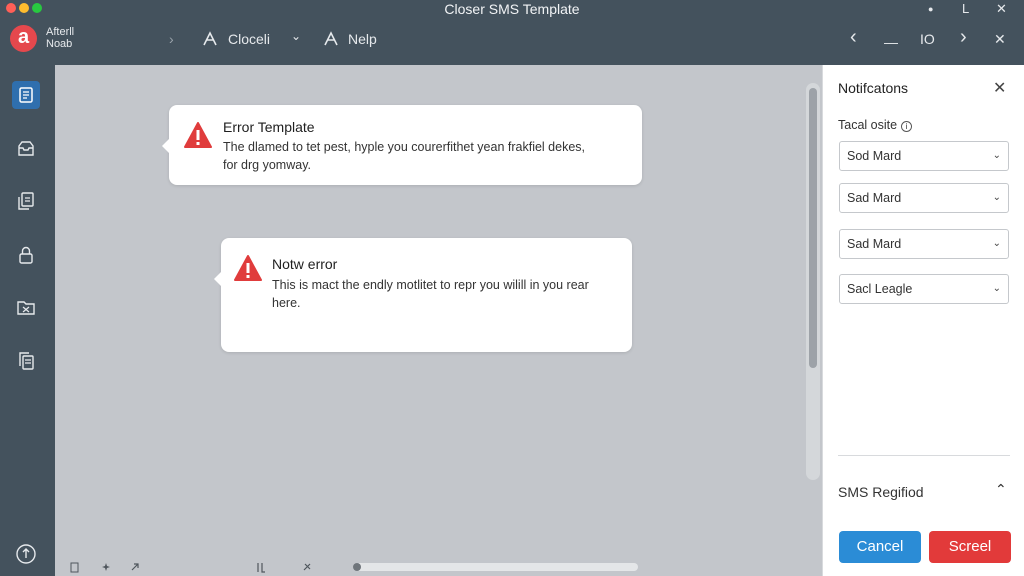  I want to click on forward-arrow-icon: ›, so click(963, 37).